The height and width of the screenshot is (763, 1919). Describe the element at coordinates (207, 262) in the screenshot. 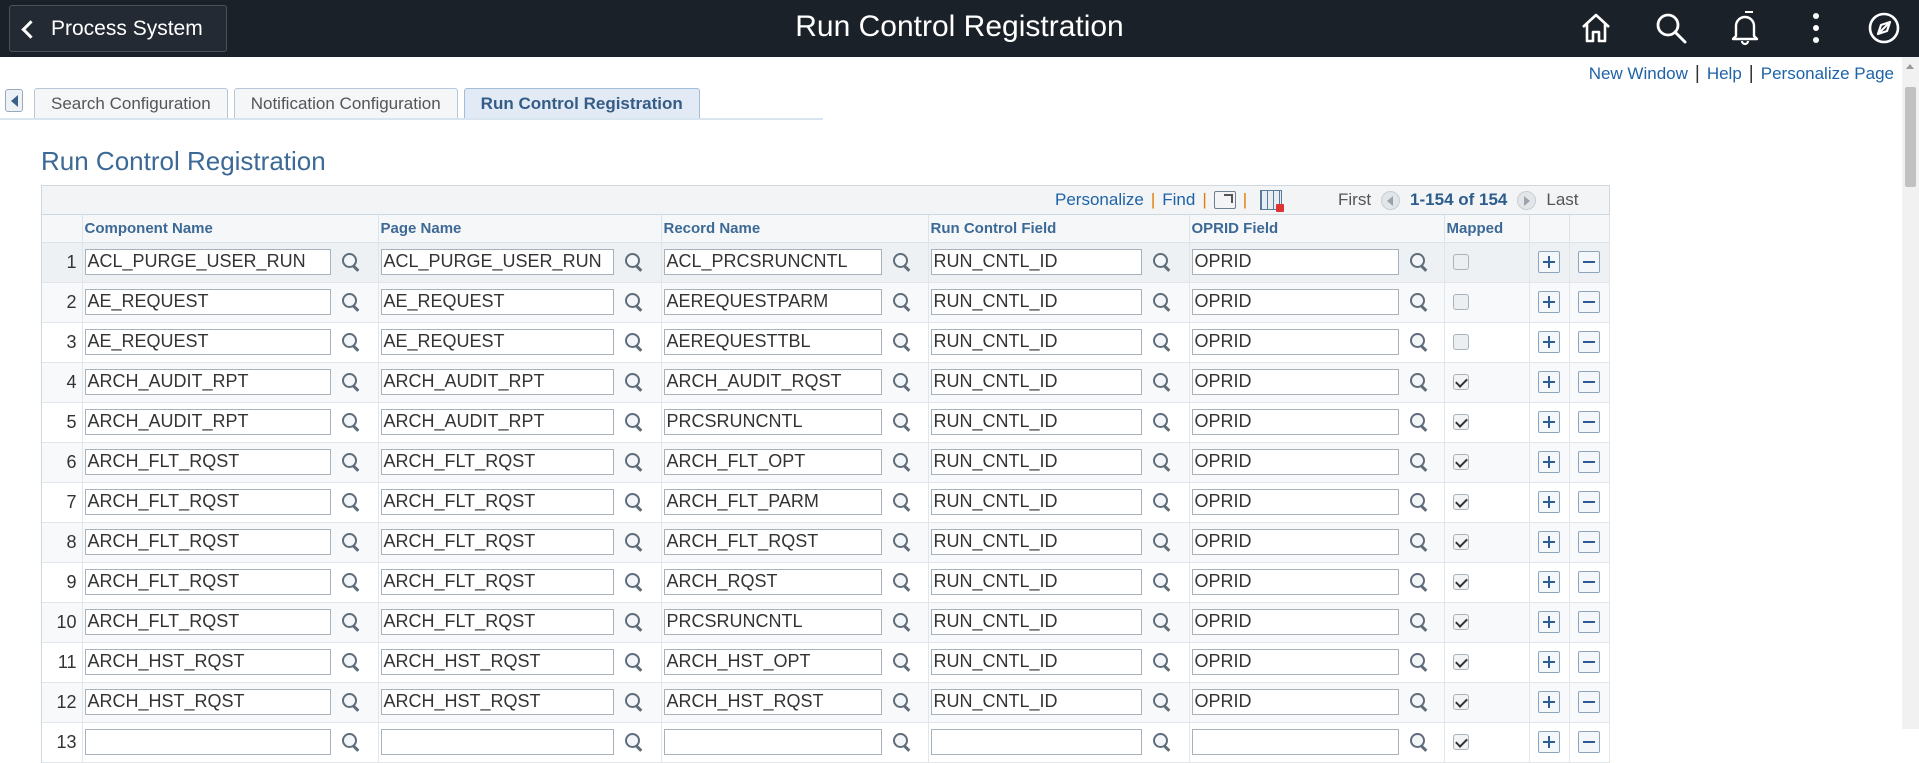

I see `component-name-input: ACL_PURGE_USER_RUN` at that location.